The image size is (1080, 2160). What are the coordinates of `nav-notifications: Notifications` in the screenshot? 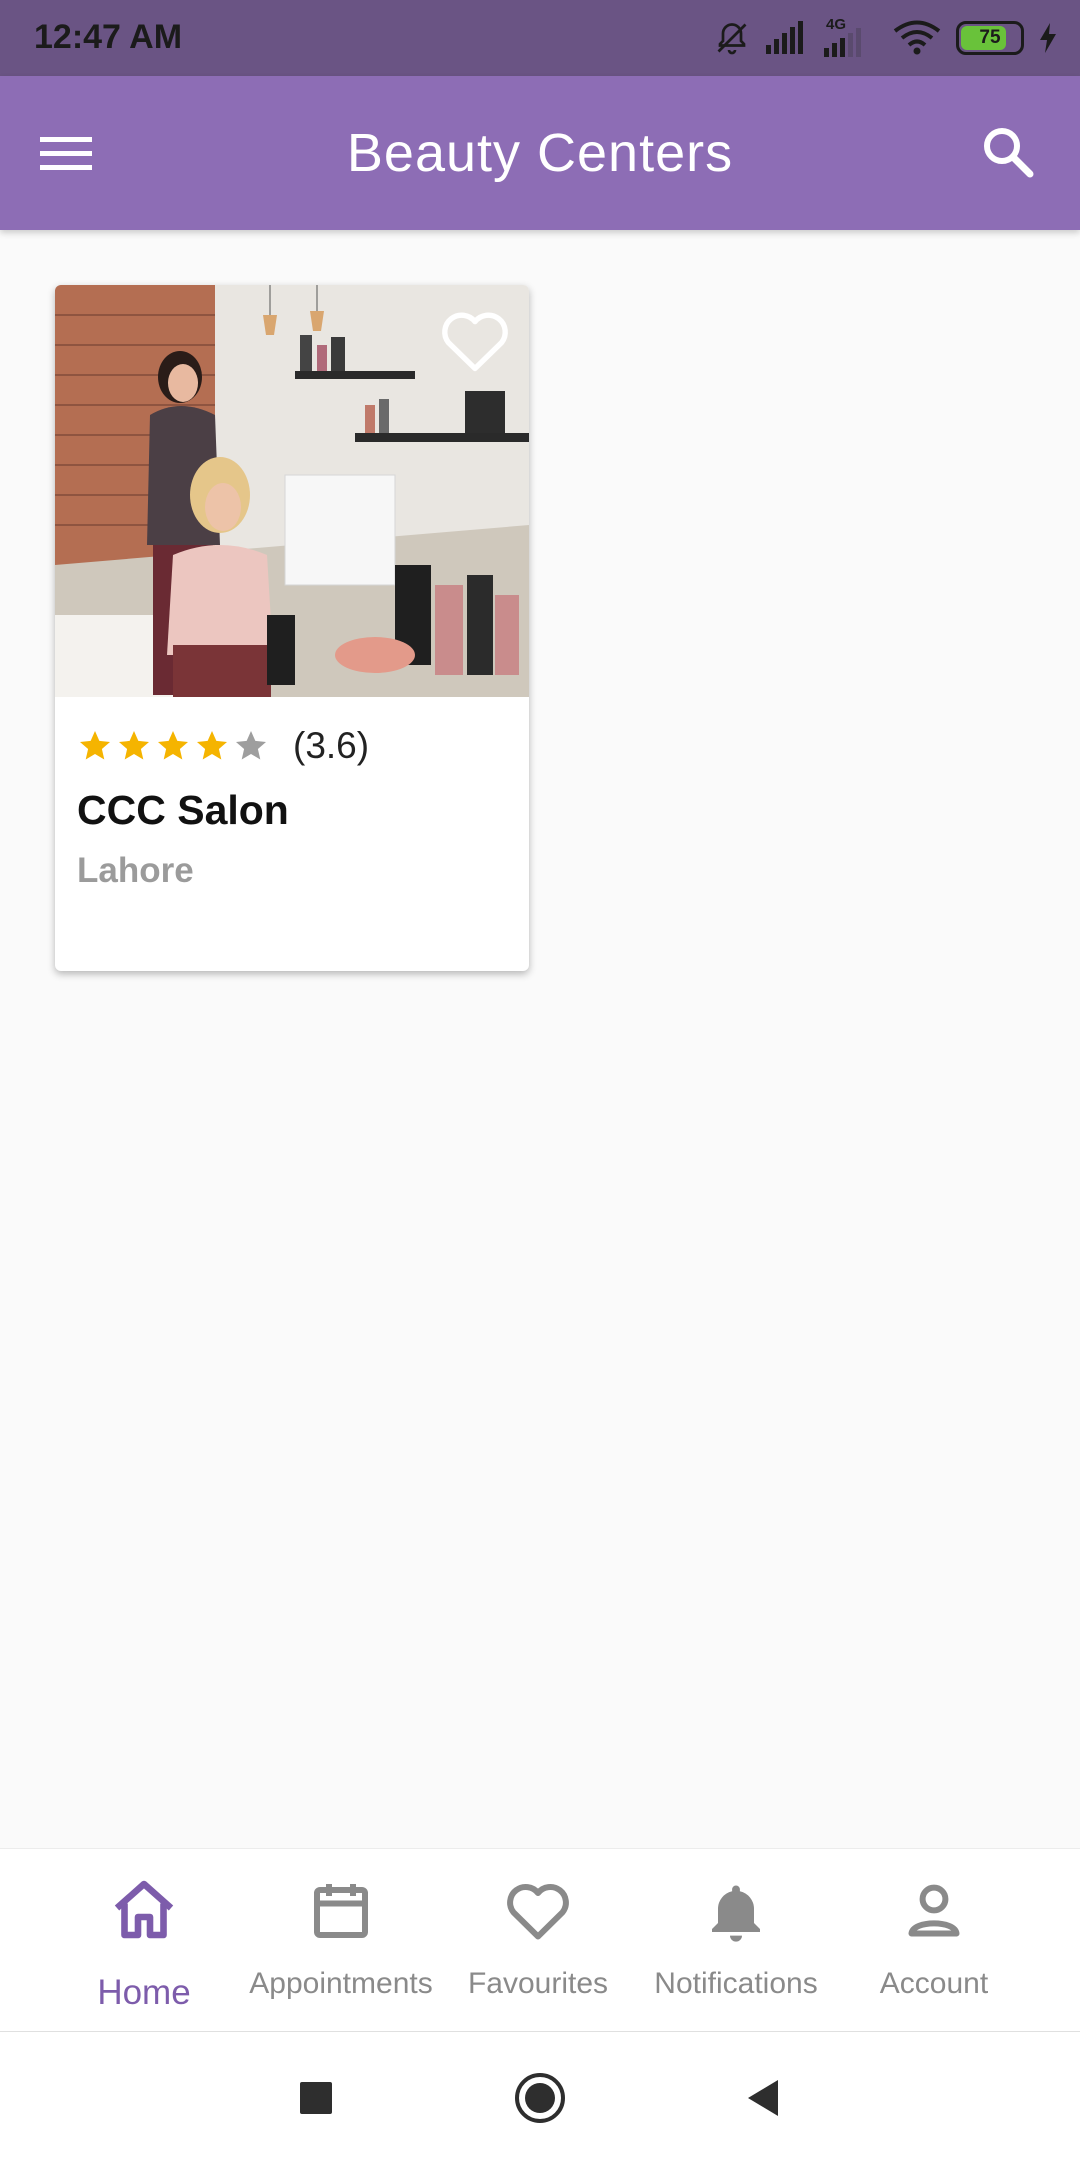 It's located at (736, 1939).